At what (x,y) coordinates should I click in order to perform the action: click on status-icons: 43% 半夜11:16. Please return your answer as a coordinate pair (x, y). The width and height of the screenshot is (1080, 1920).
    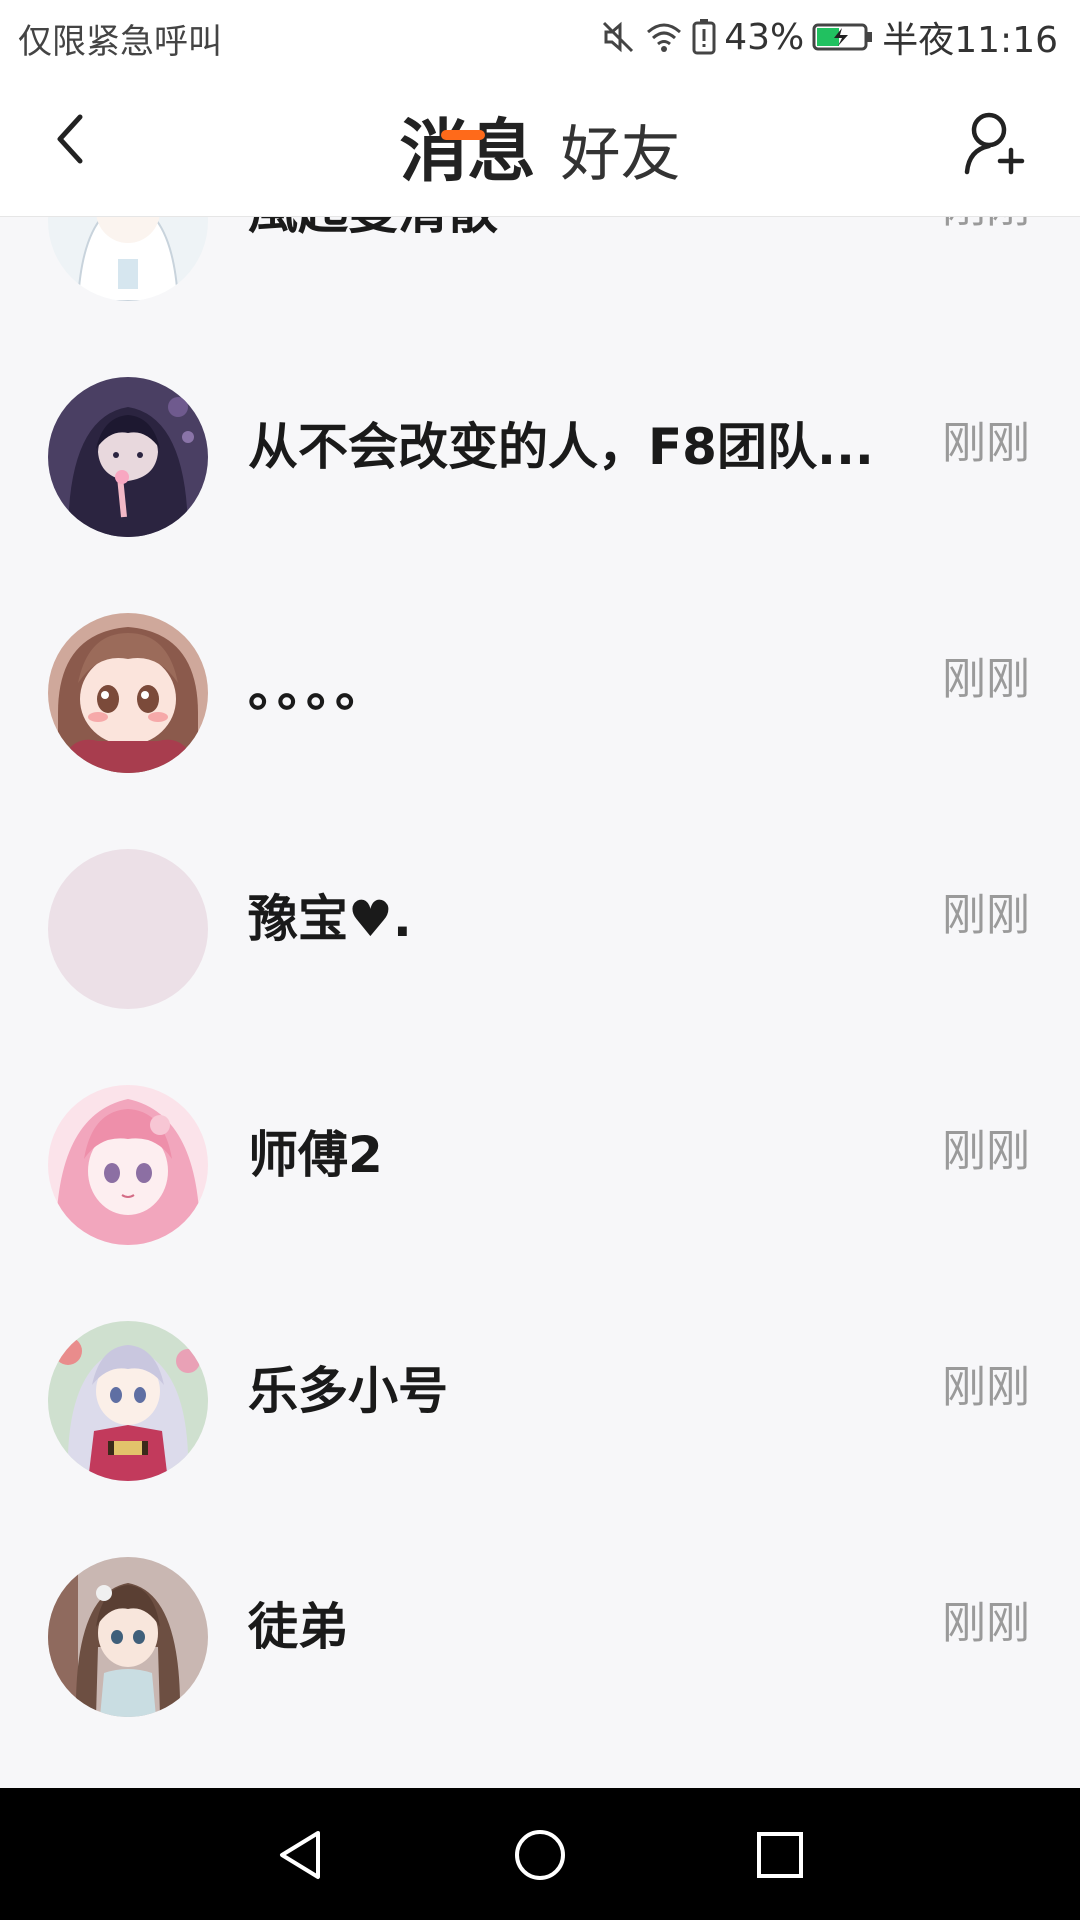
    Looking at the image, I should click on (829, 37).